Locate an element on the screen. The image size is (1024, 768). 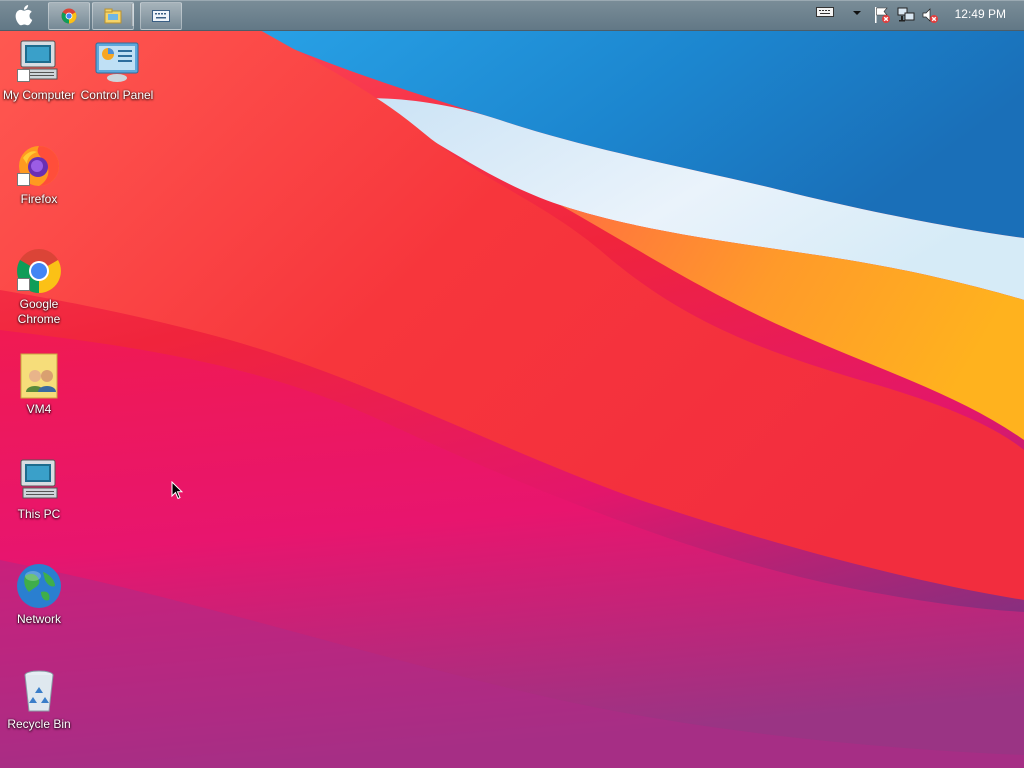
action-center-flag-icon is located at coordinates (882, 15).